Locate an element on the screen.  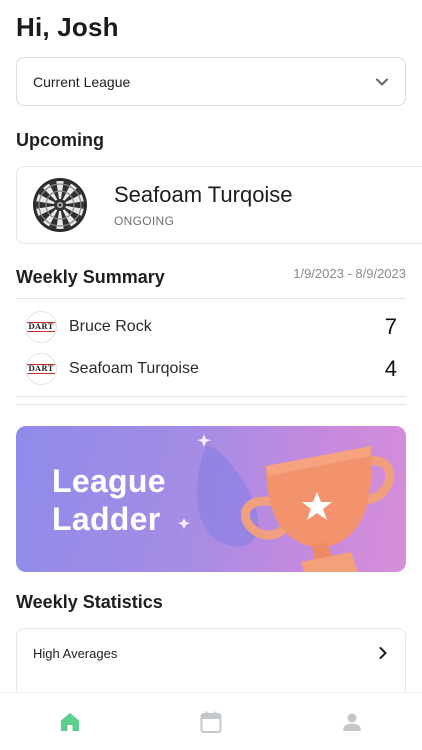
tab-profile is located at coordinates (351, 721).